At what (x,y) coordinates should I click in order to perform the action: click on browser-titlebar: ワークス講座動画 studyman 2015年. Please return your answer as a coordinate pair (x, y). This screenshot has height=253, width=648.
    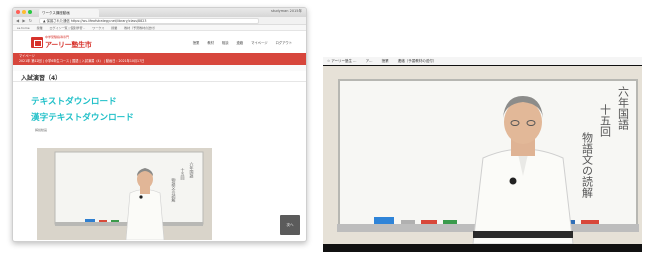
    Looking at the image, I should click on (159, 12).